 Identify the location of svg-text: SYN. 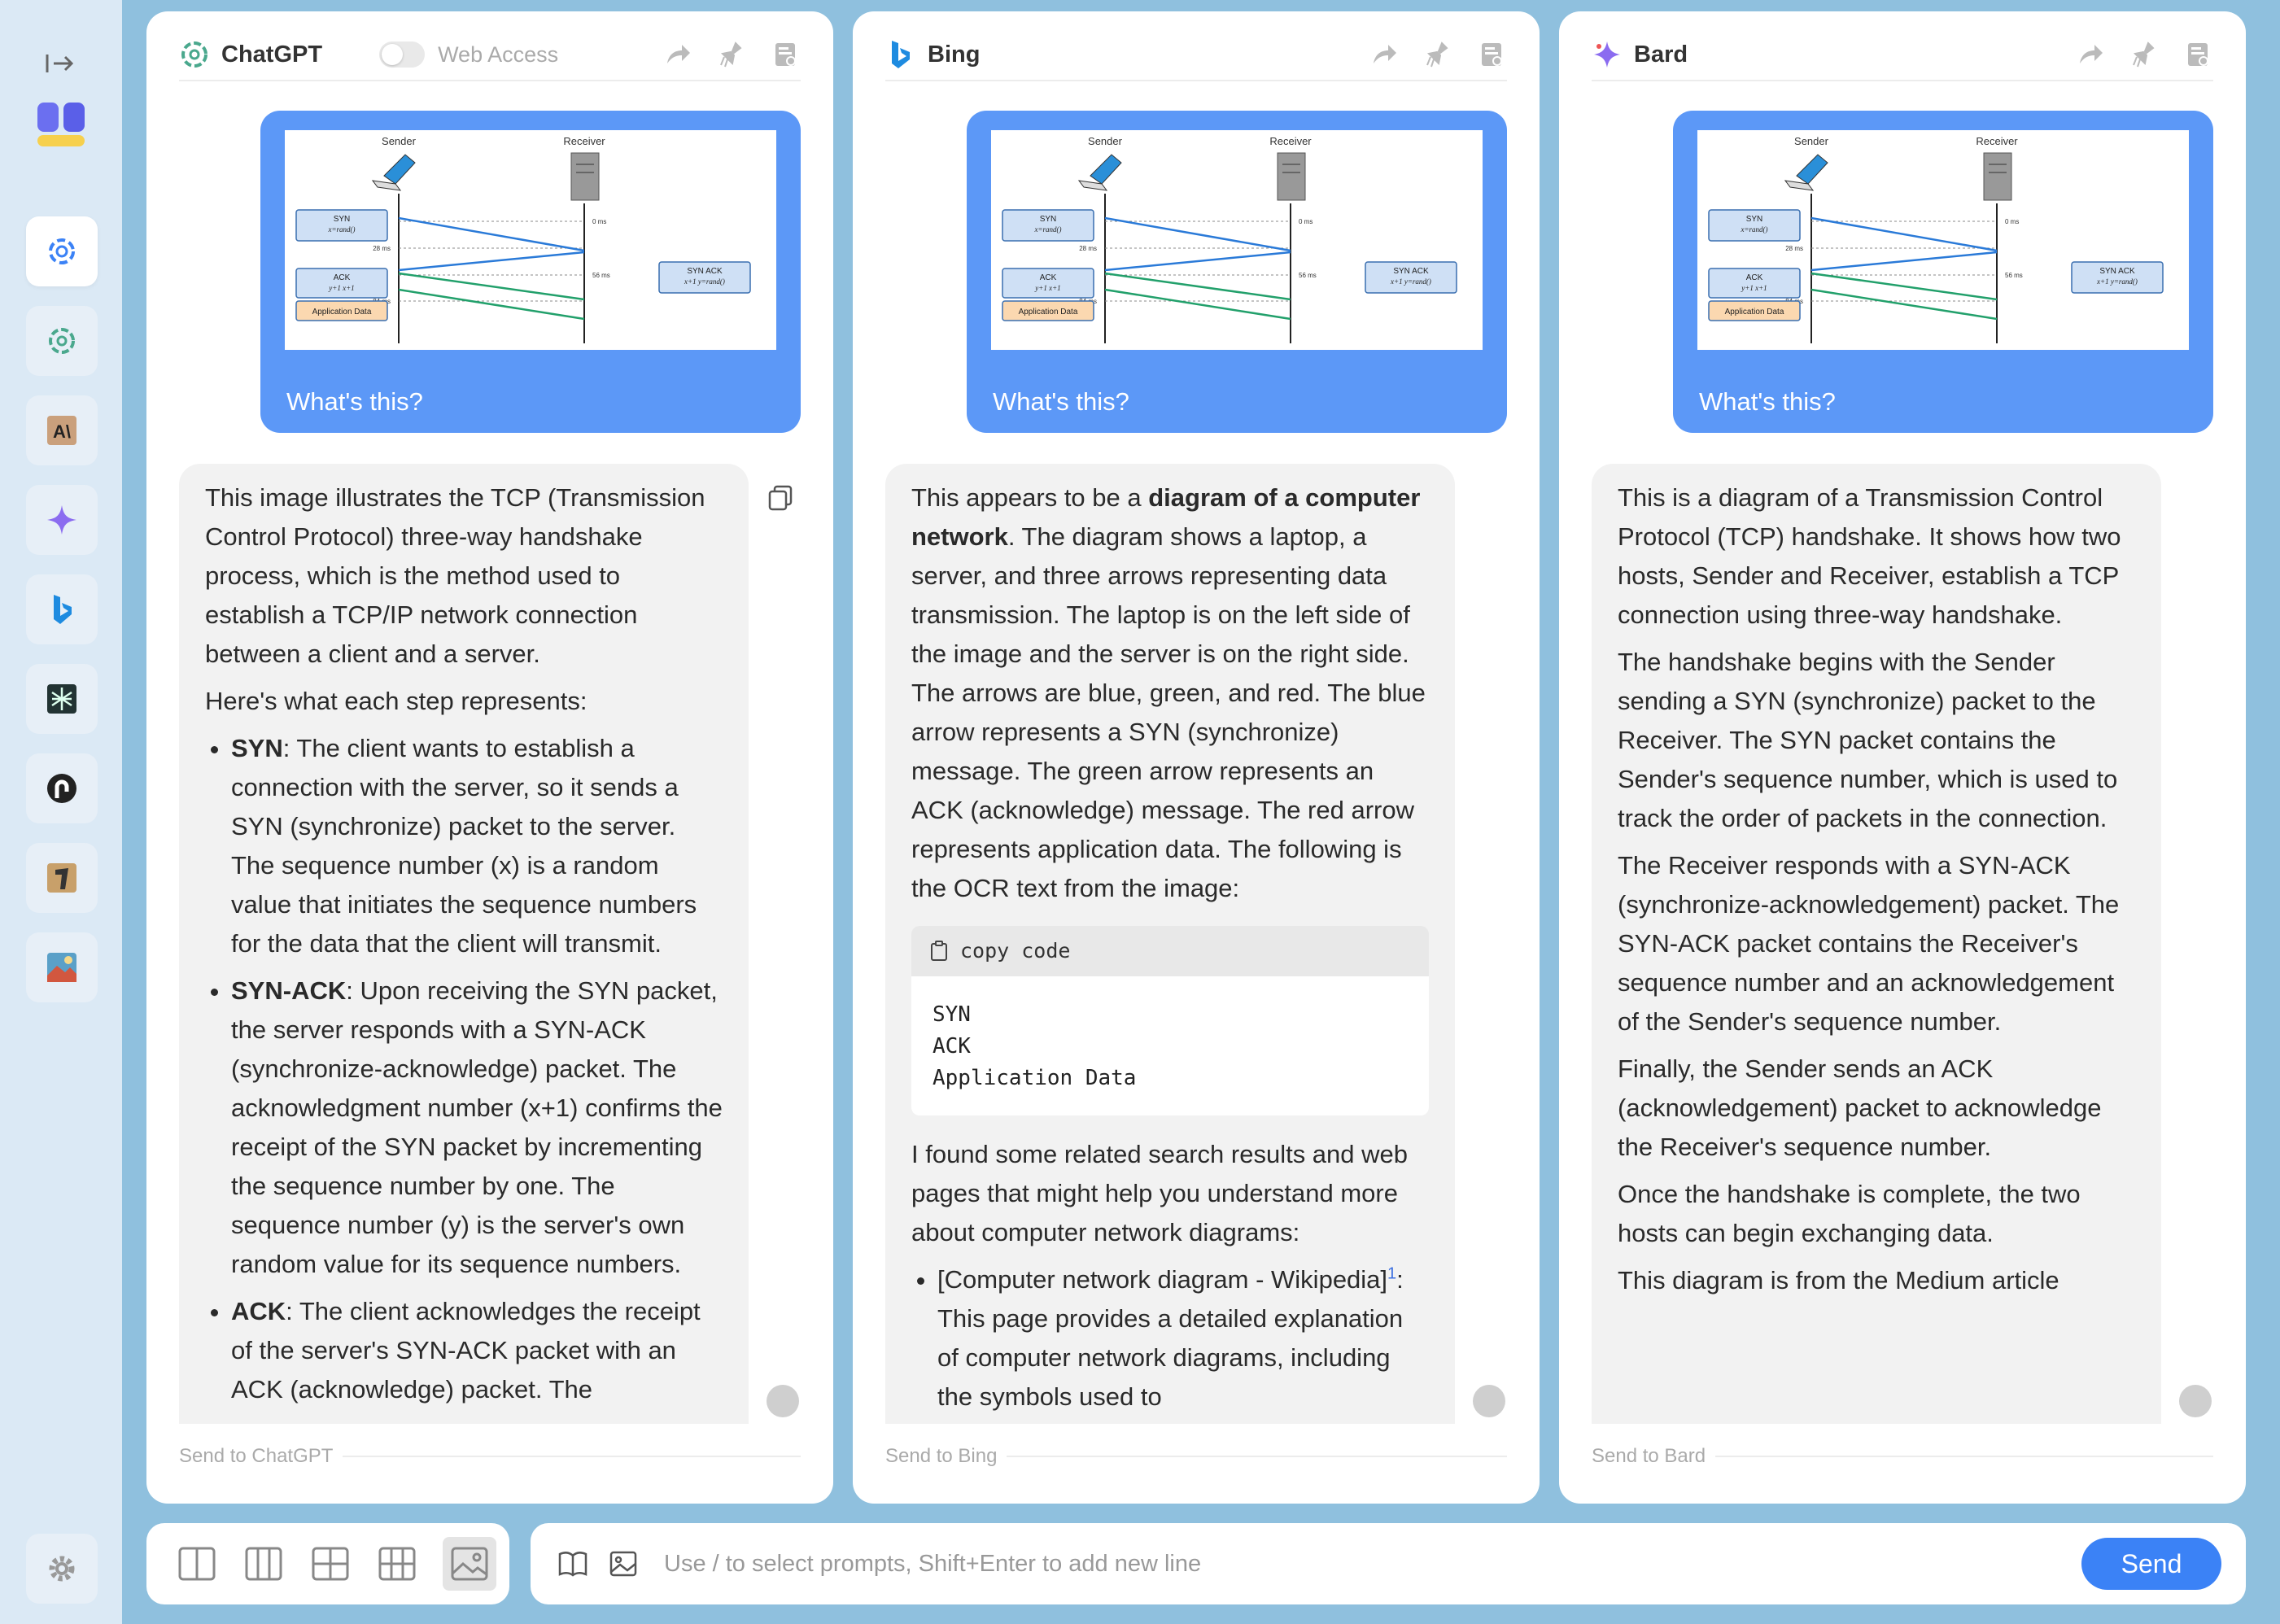
(1048, 220).